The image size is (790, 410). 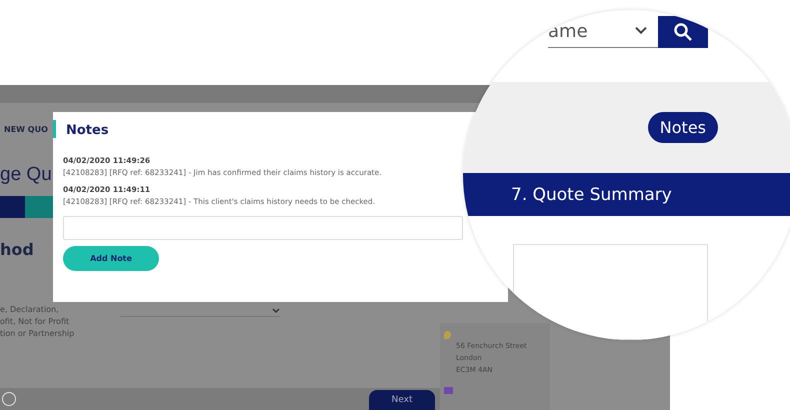 What do you see at coordinates (591, 194) in the screenshot?
I see `step-title: 7. Quote Summary` at bounding box center [591, 194].